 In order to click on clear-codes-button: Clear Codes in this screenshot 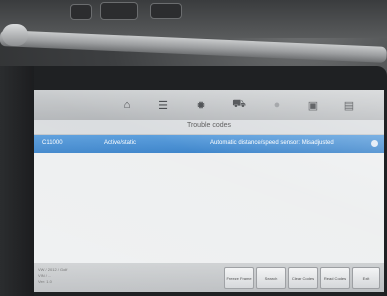, I will do `click(303, 278)`.